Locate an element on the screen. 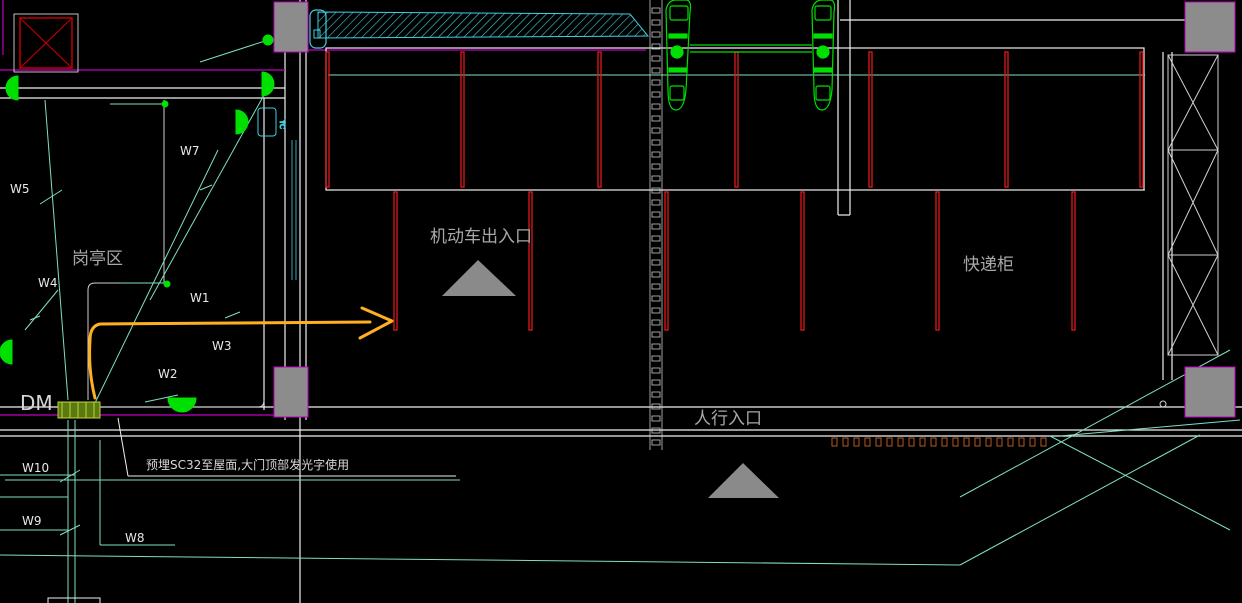 The image size is (1242, 603). wire-label-w9: W9 is located at coordinates (32, 521).